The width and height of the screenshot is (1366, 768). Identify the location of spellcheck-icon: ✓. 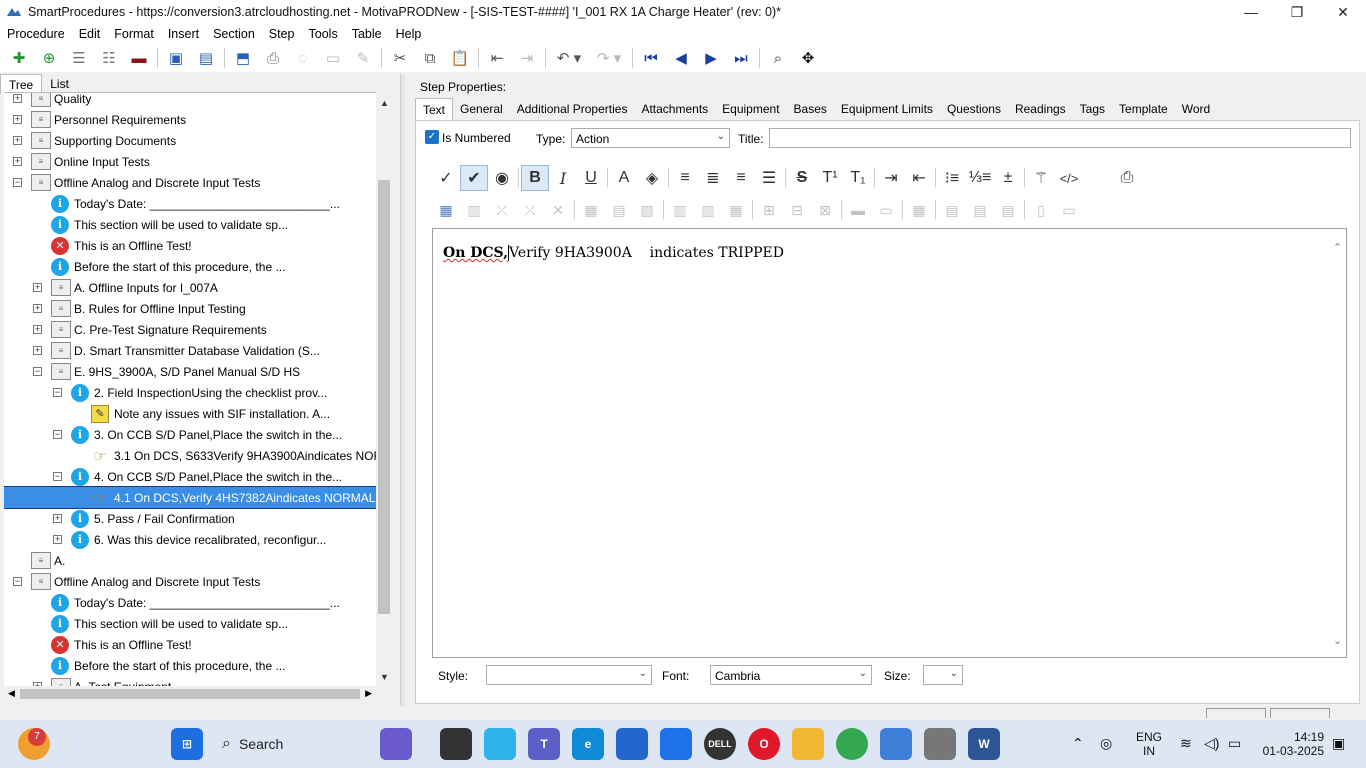
(446, 178).